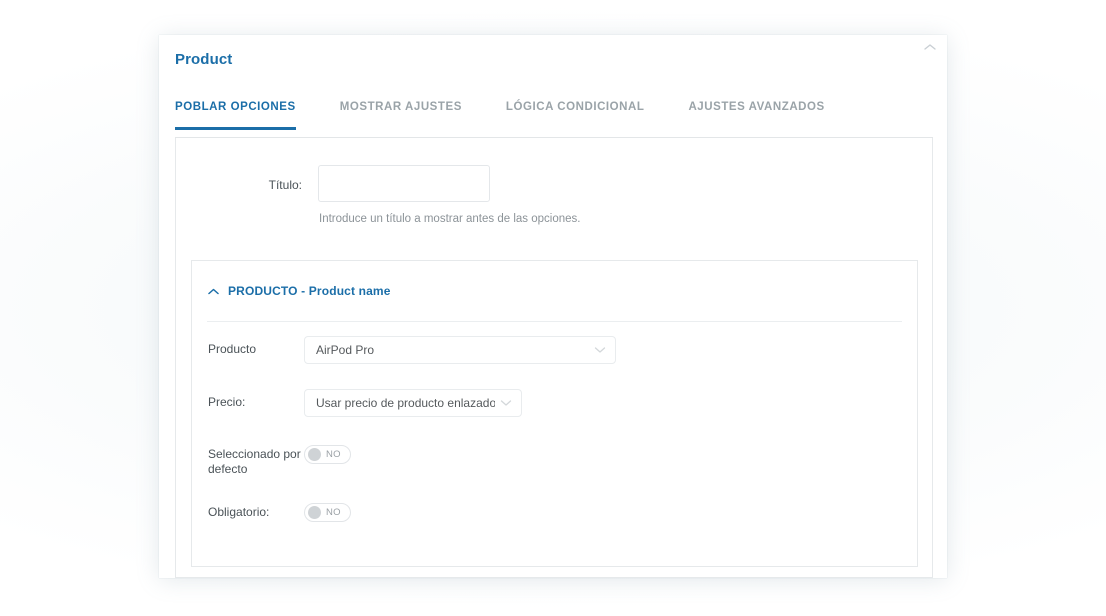 The width and height of the screenshot is (1106, 616). What do you see at coordinates (235, 115) in the screenshot?
I see `tab-poblar-opciones: POBLAR OPCIONES` at bounding box center [235, 115].